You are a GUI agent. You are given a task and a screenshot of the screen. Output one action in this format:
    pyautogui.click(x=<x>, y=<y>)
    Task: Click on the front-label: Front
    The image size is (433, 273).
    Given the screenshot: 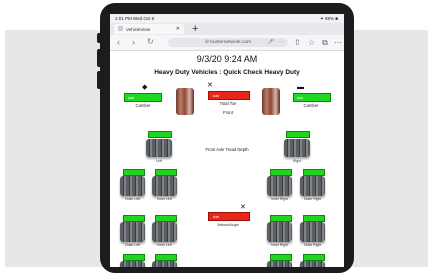 What is the action you would take?
    pyautogui.click(x=228, y=112)
    